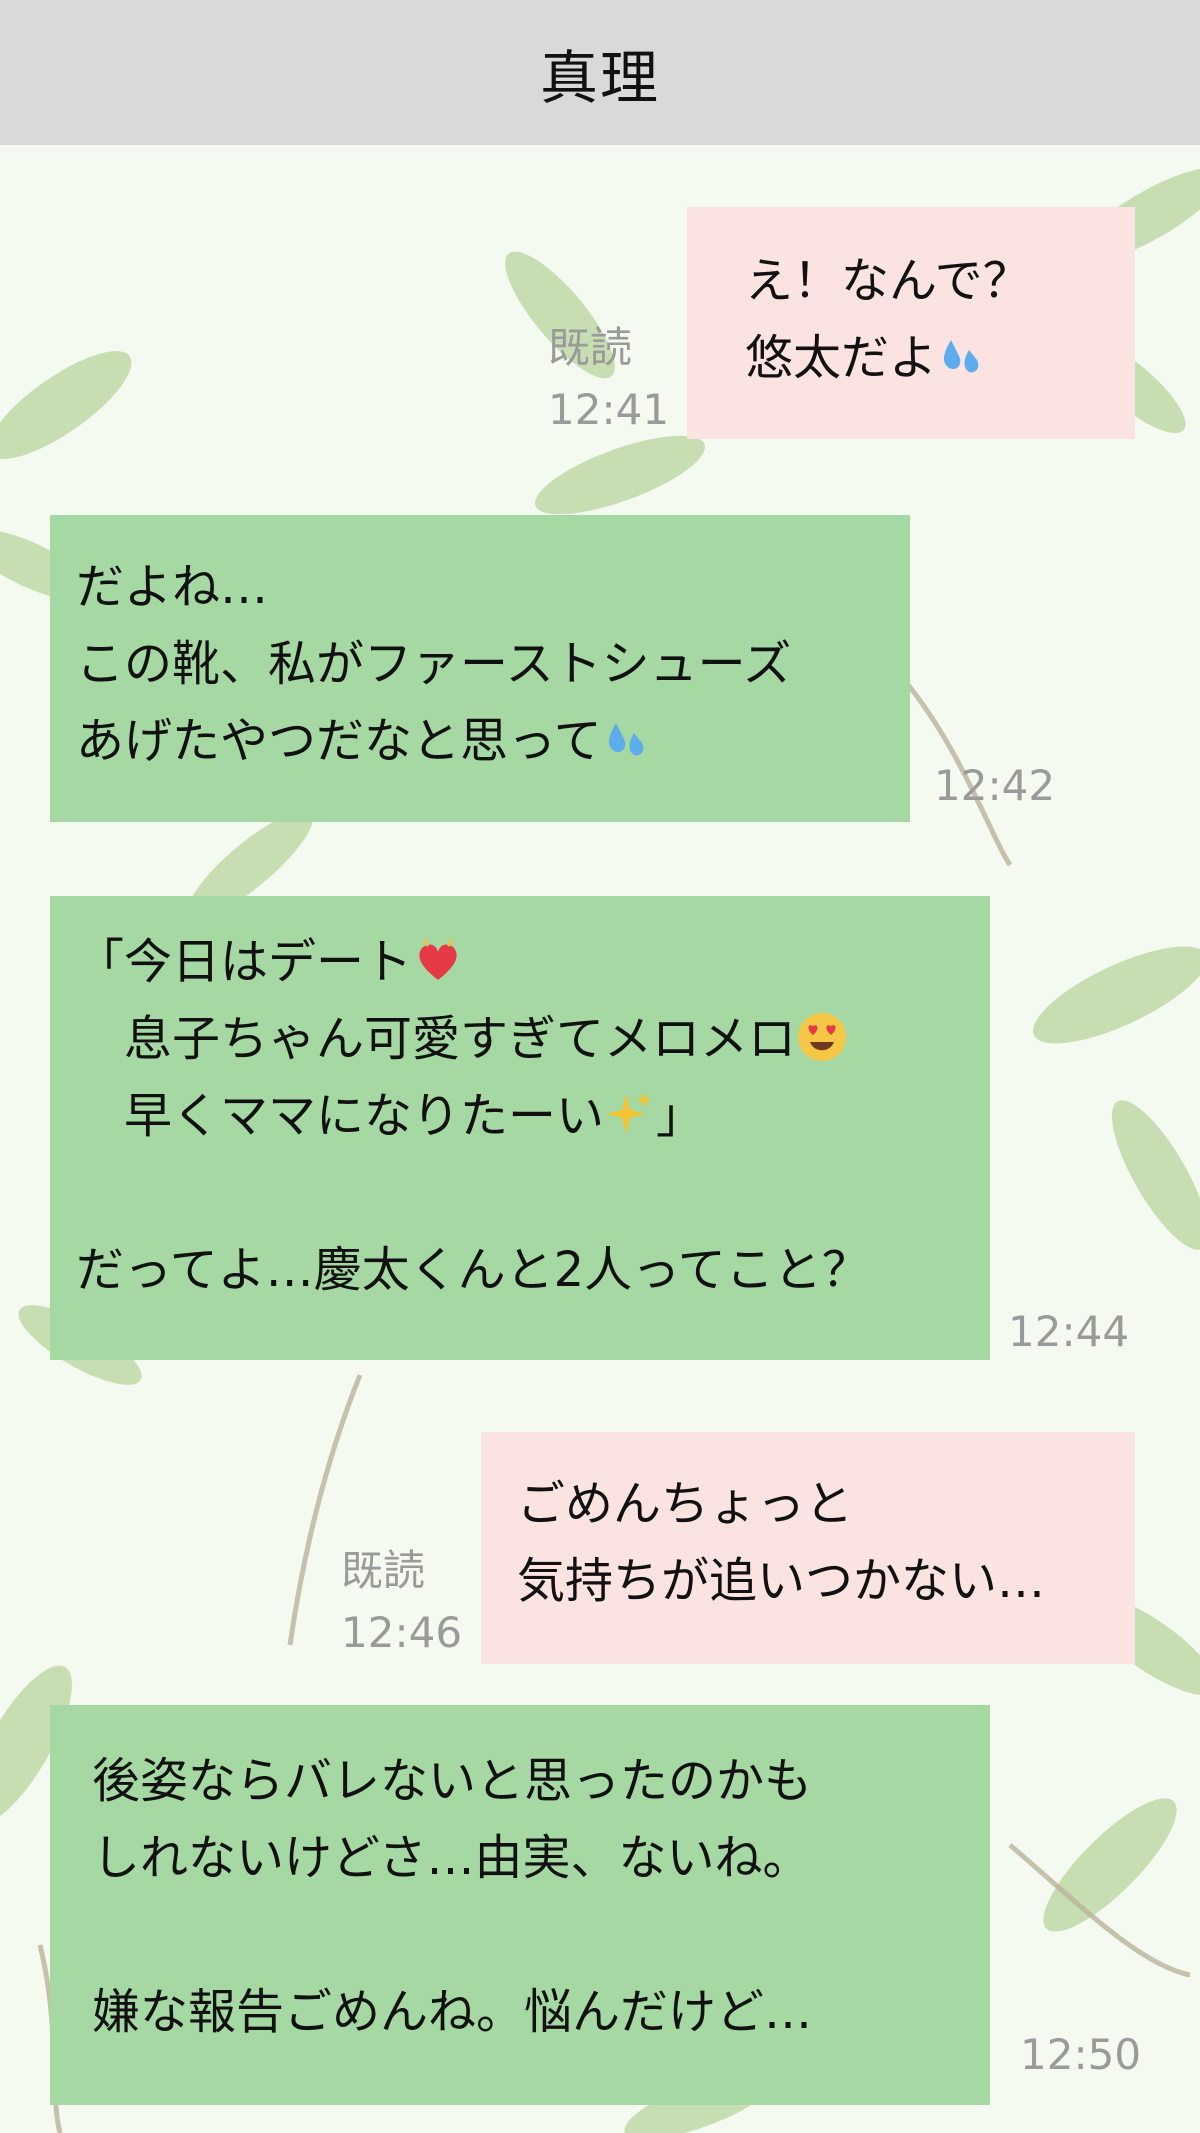  I want to click on message-line: 早くママになりたーい, so click(340, 1116).